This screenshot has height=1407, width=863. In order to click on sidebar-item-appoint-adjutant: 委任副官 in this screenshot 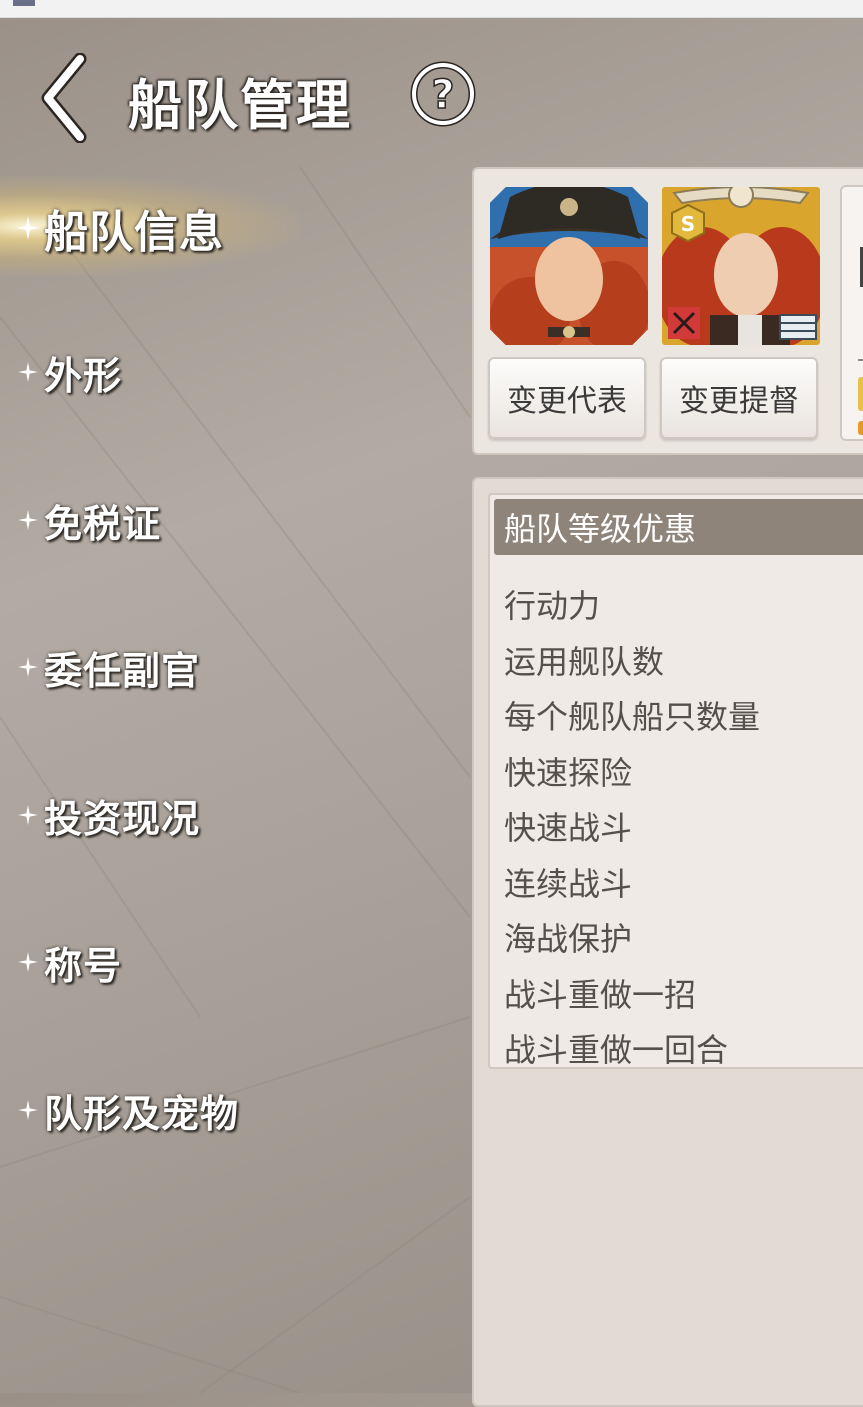, I will do `click(108, 667)`.